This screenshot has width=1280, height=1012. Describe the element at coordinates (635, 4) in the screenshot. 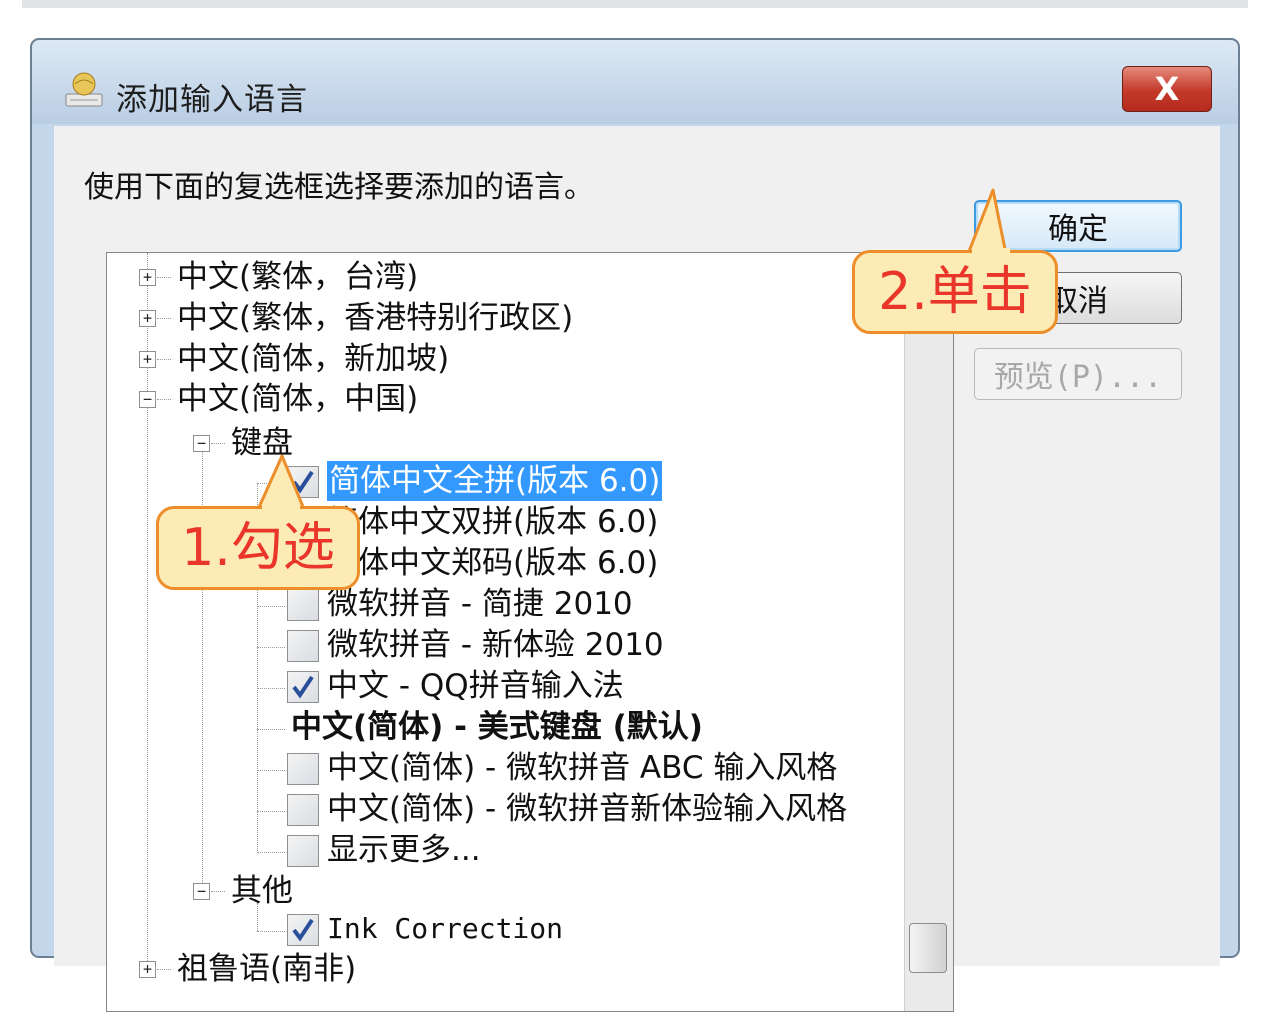

I see `top-separator` at that location.